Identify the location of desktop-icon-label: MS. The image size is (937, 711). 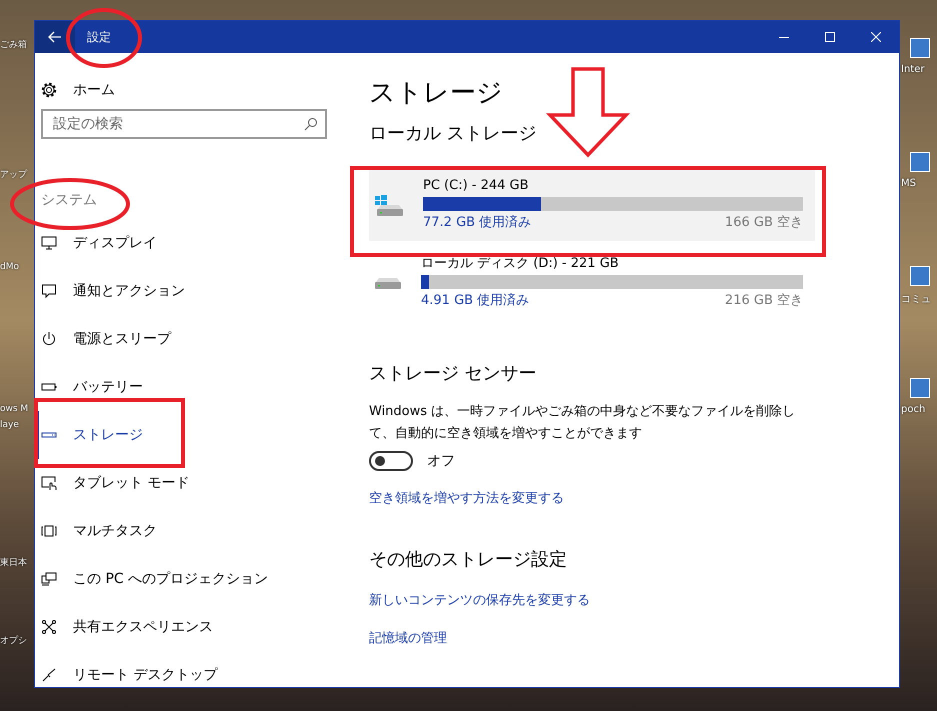
(908, 183).